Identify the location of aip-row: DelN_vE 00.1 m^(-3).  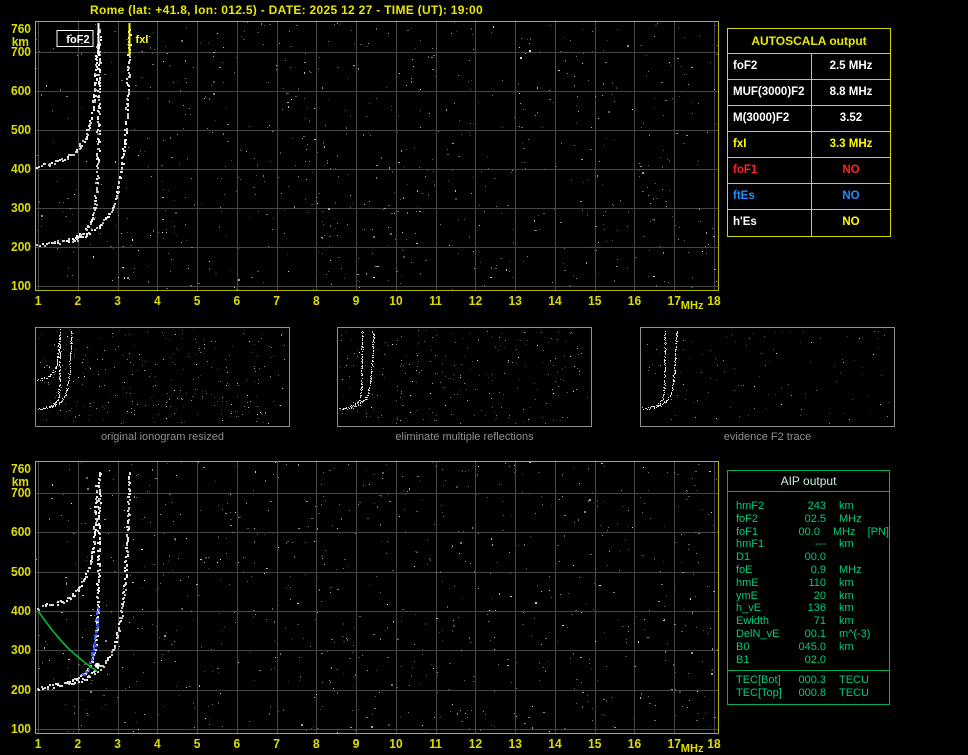
(812, 634).